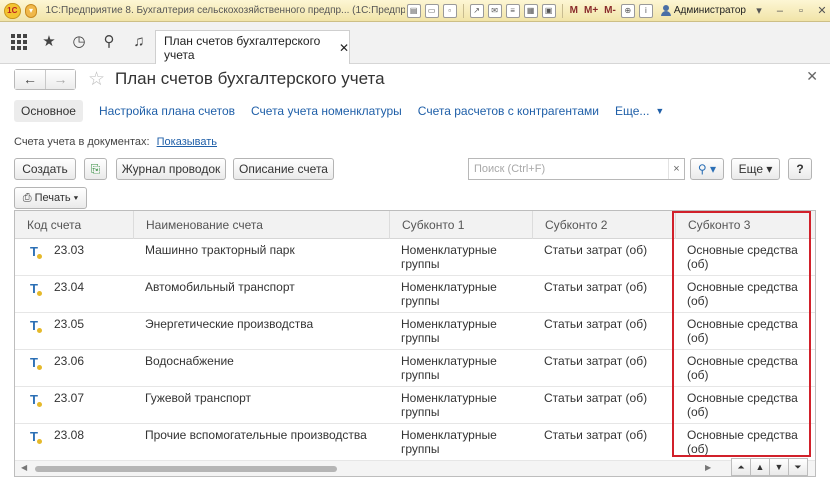 The height and width of the screenshot is (491, 830). I want to click on scroll-down-icon: ▼, so click(779, 467).